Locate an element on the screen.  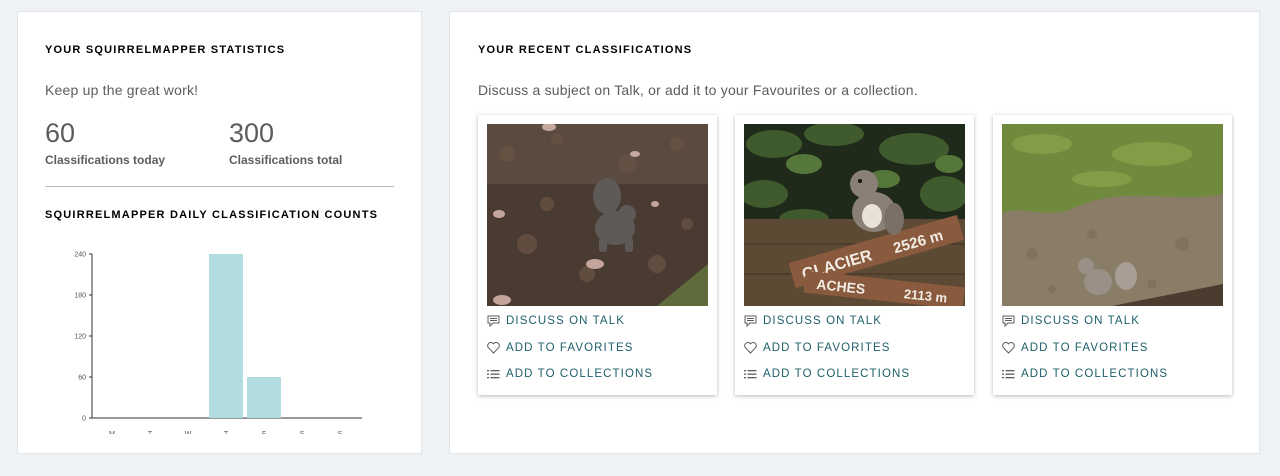
y-tick-label: 0 is located at coordinates (84, 419).